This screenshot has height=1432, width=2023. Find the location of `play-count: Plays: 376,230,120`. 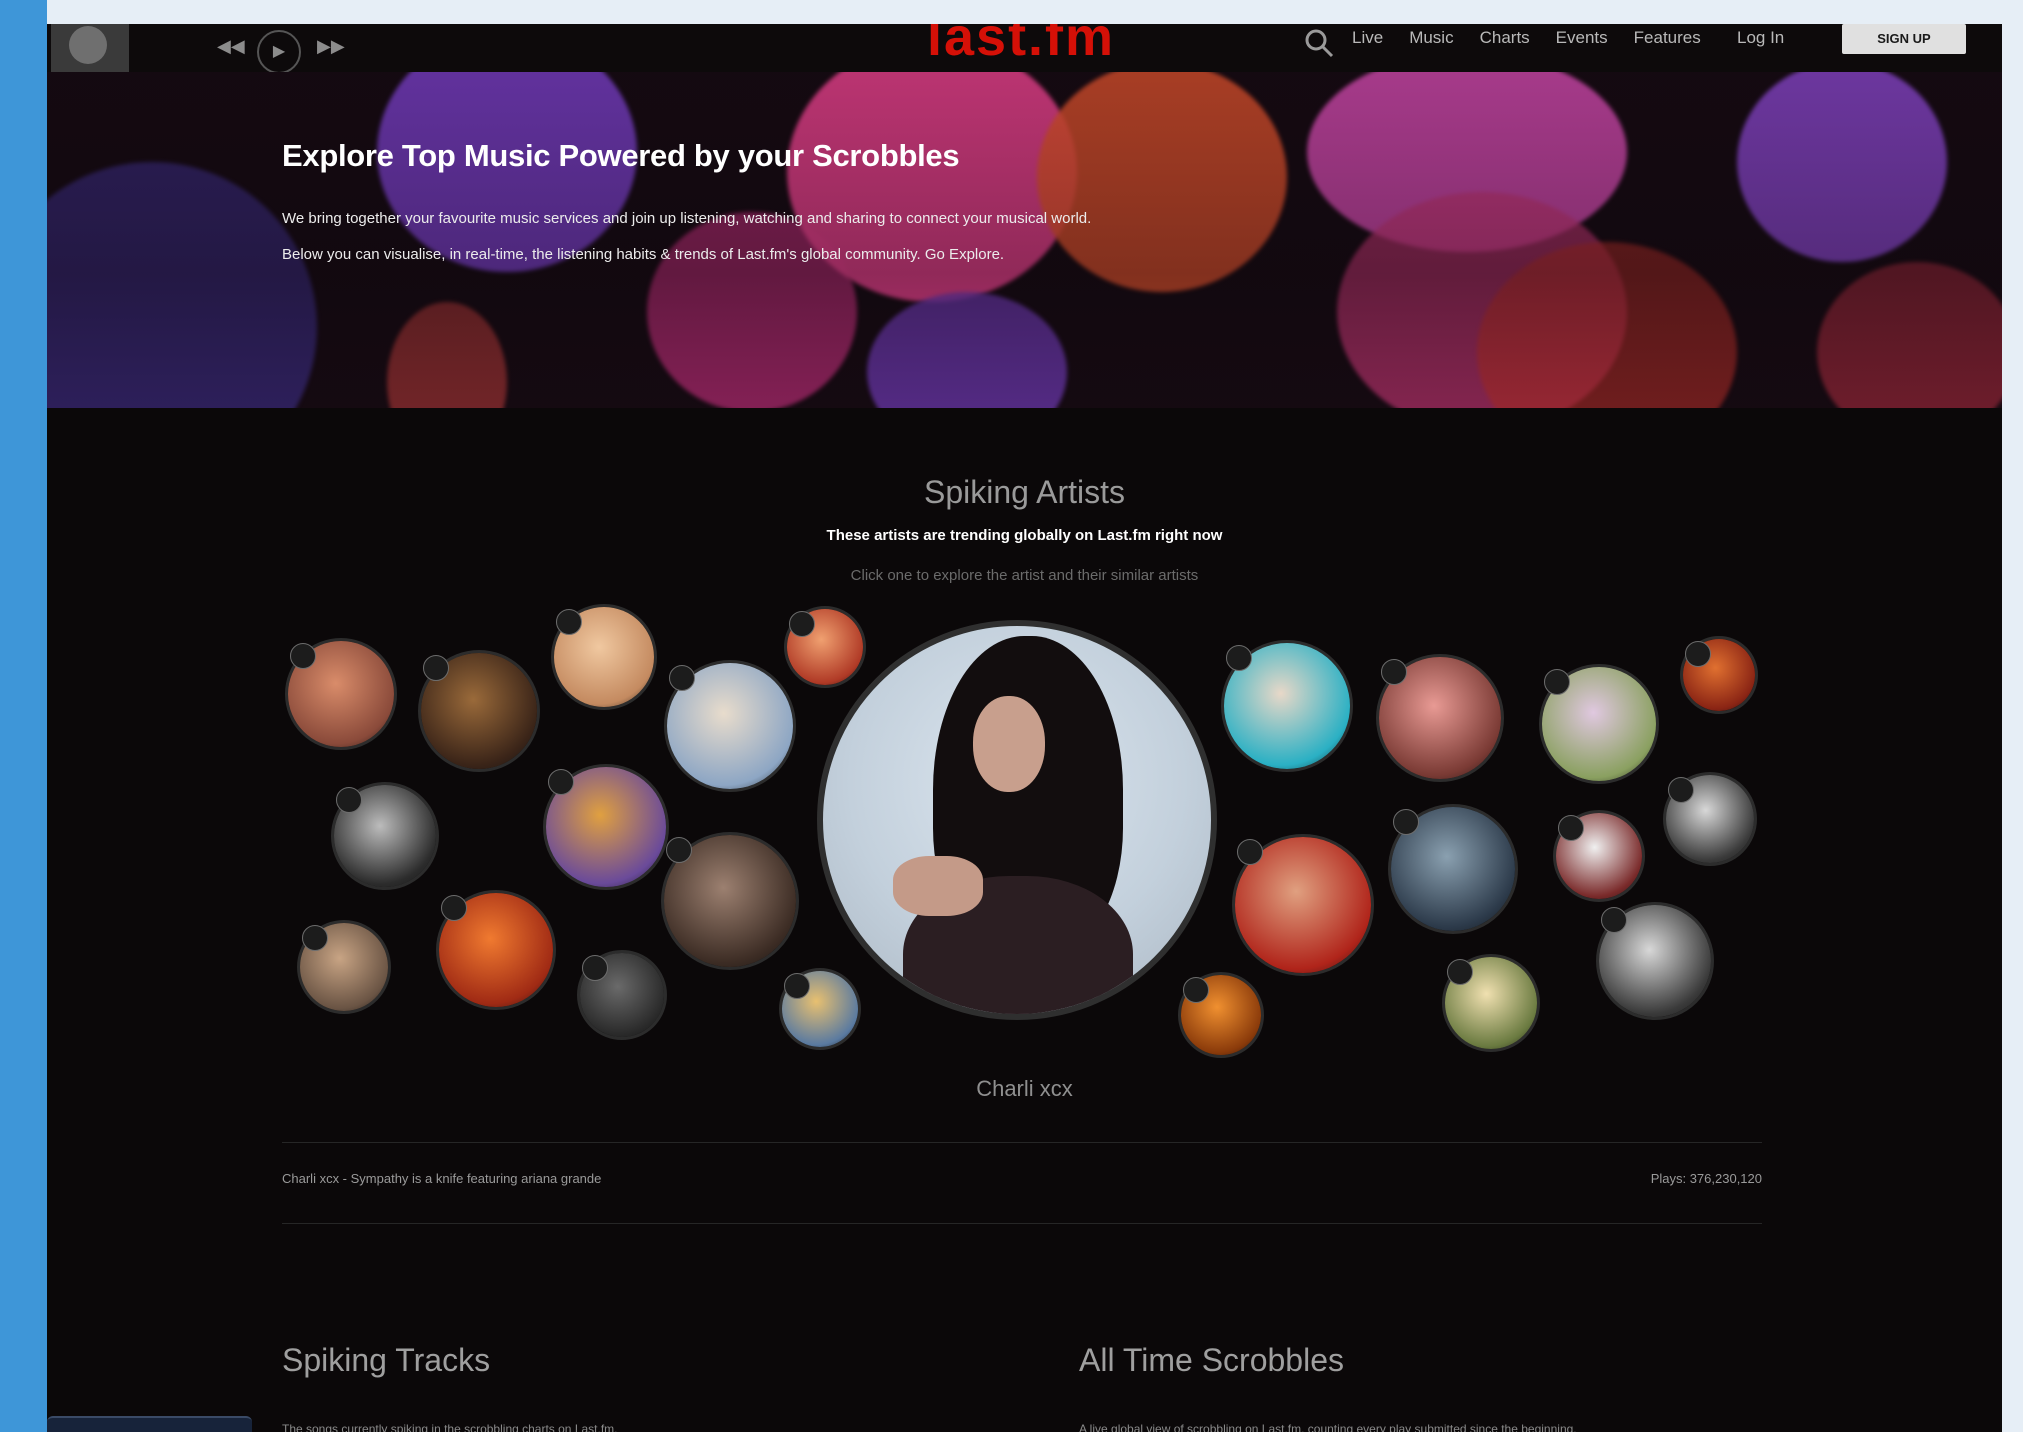

play-count: Plays: 376,230,120 is located at coordinates (1706, 1178).